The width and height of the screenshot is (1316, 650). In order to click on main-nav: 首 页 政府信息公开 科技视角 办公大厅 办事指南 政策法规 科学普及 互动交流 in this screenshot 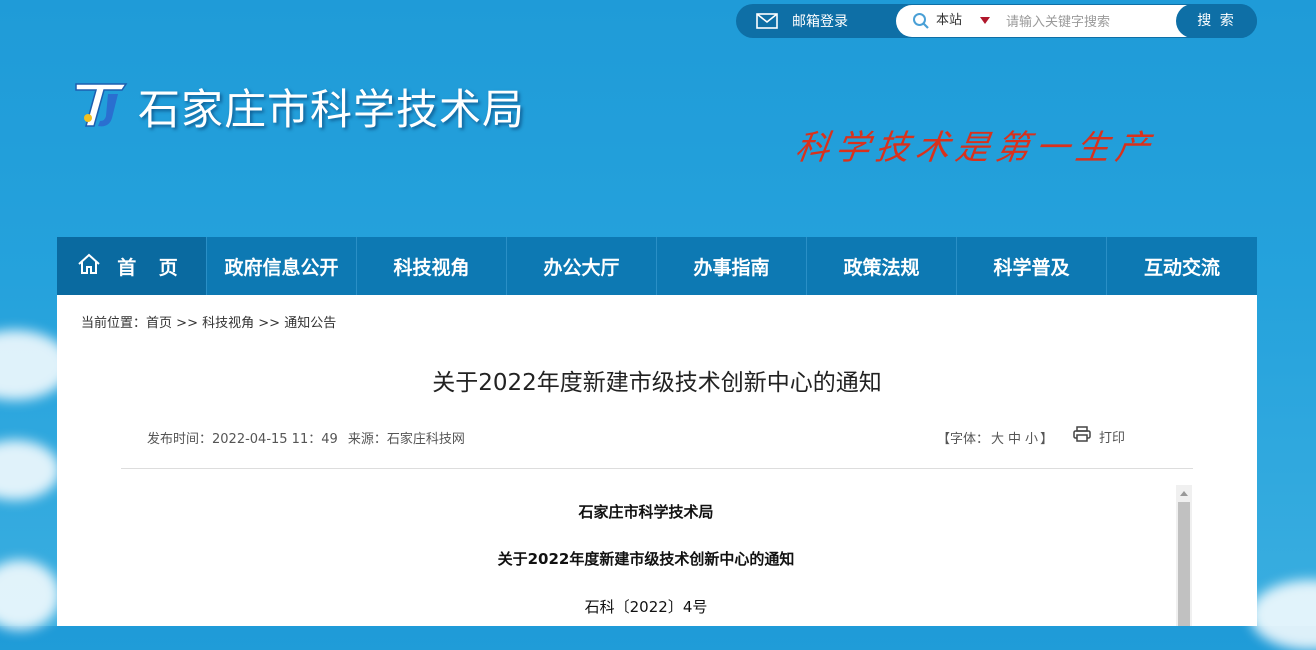, I will do `click(657, 266)`.